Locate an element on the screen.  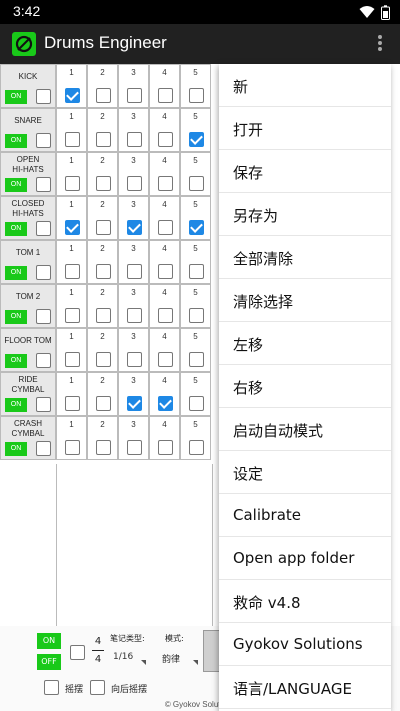
overflow-menu-icon is located at coordinates (380, 44).